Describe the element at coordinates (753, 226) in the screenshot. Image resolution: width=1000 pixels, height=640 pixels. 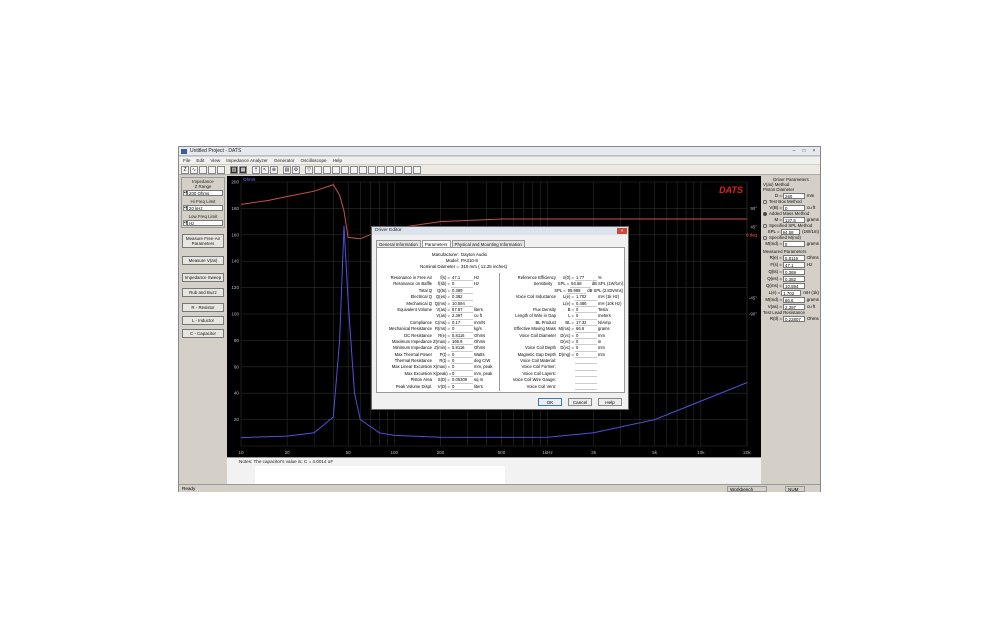
I see `phase-tick-label: 45°` at that location.